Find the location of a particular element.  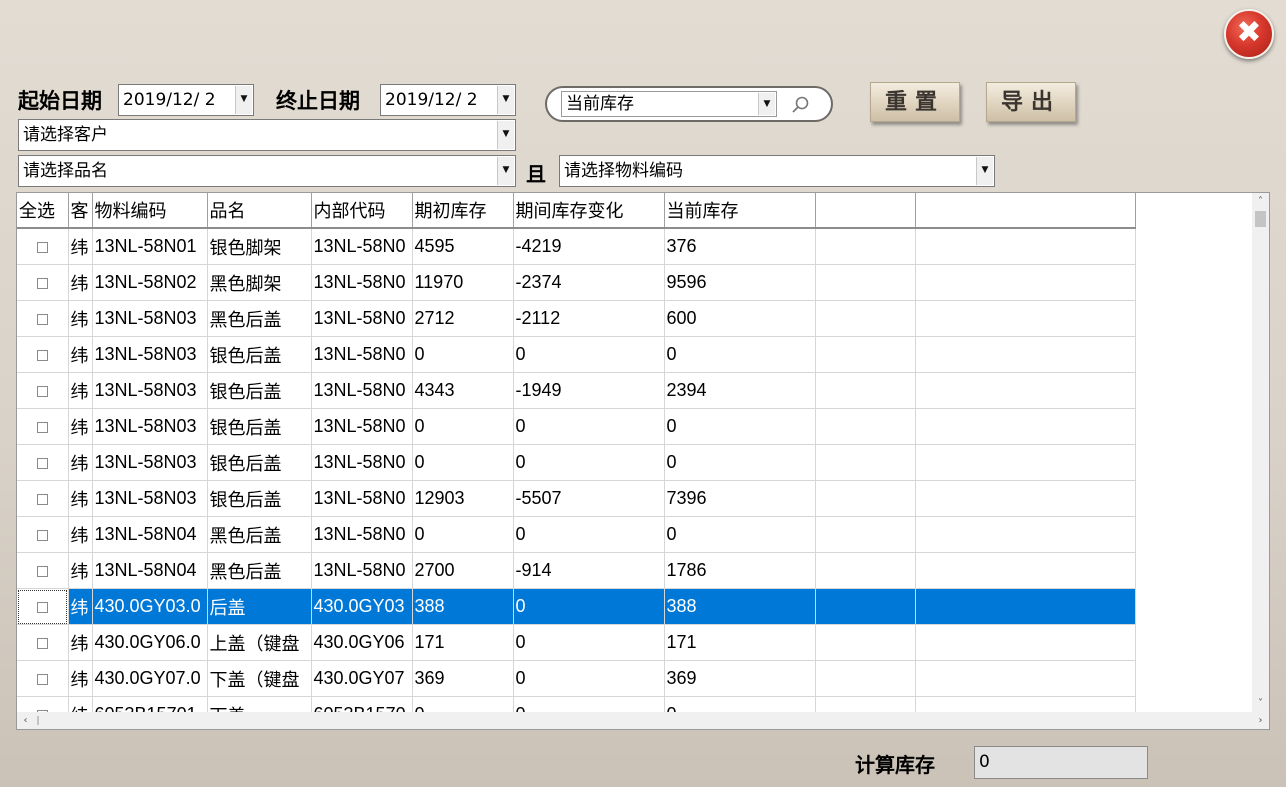

cell-open: 2700 is located at coordinates (463, 570).